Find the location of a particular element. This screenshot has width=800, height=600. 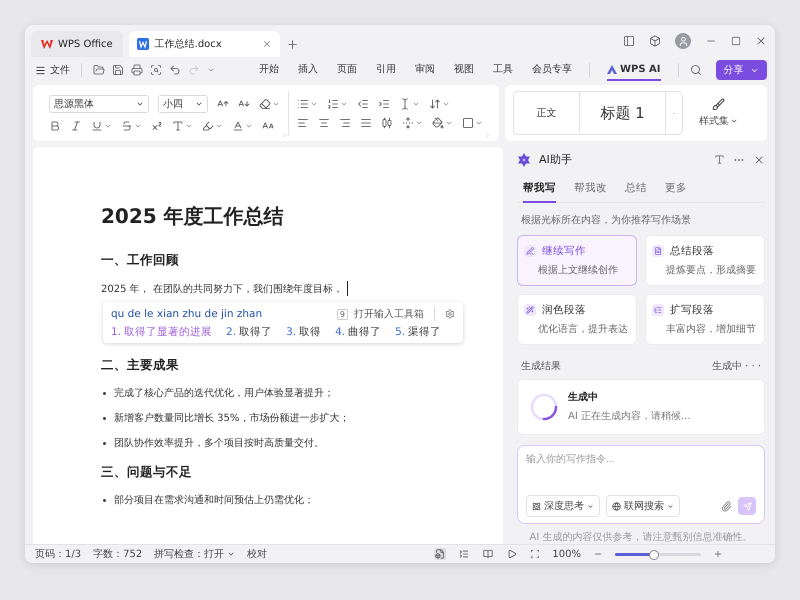

increase-indent-icon is located at coordinates (384, 104).